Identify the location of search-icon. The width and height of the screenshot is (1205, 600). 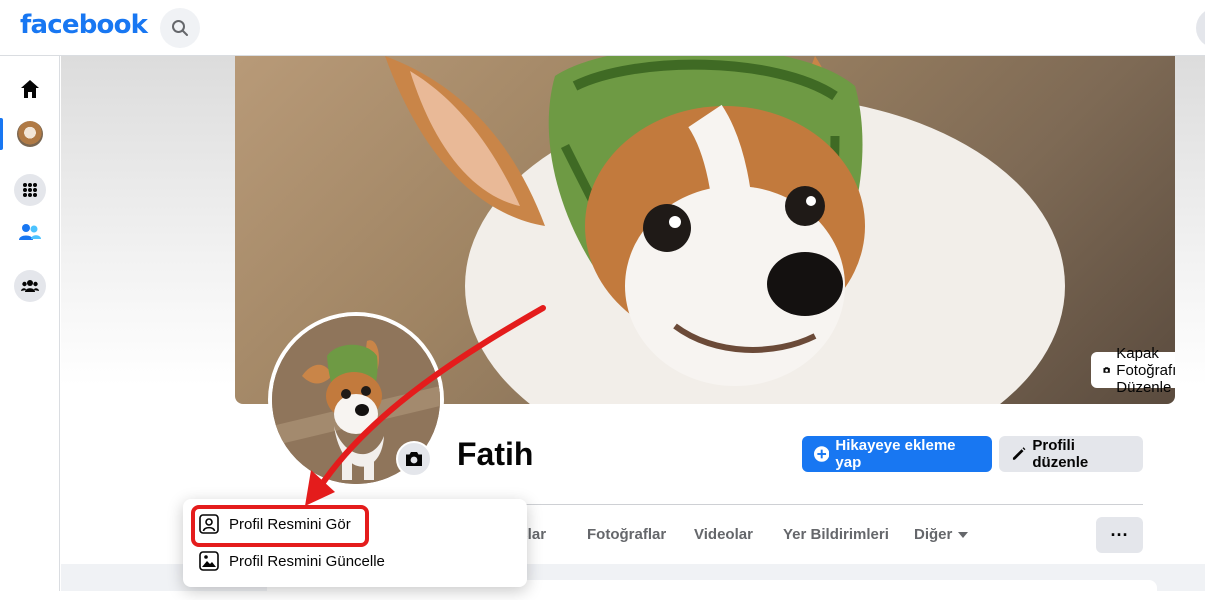
(180, 28).